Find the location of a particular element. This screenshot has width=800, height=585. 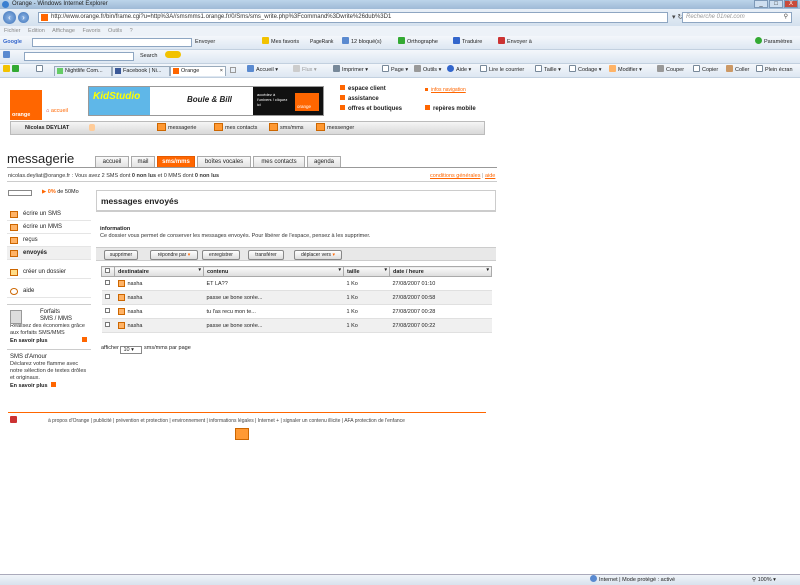

close-button: X is located at coordinates (791, 4).